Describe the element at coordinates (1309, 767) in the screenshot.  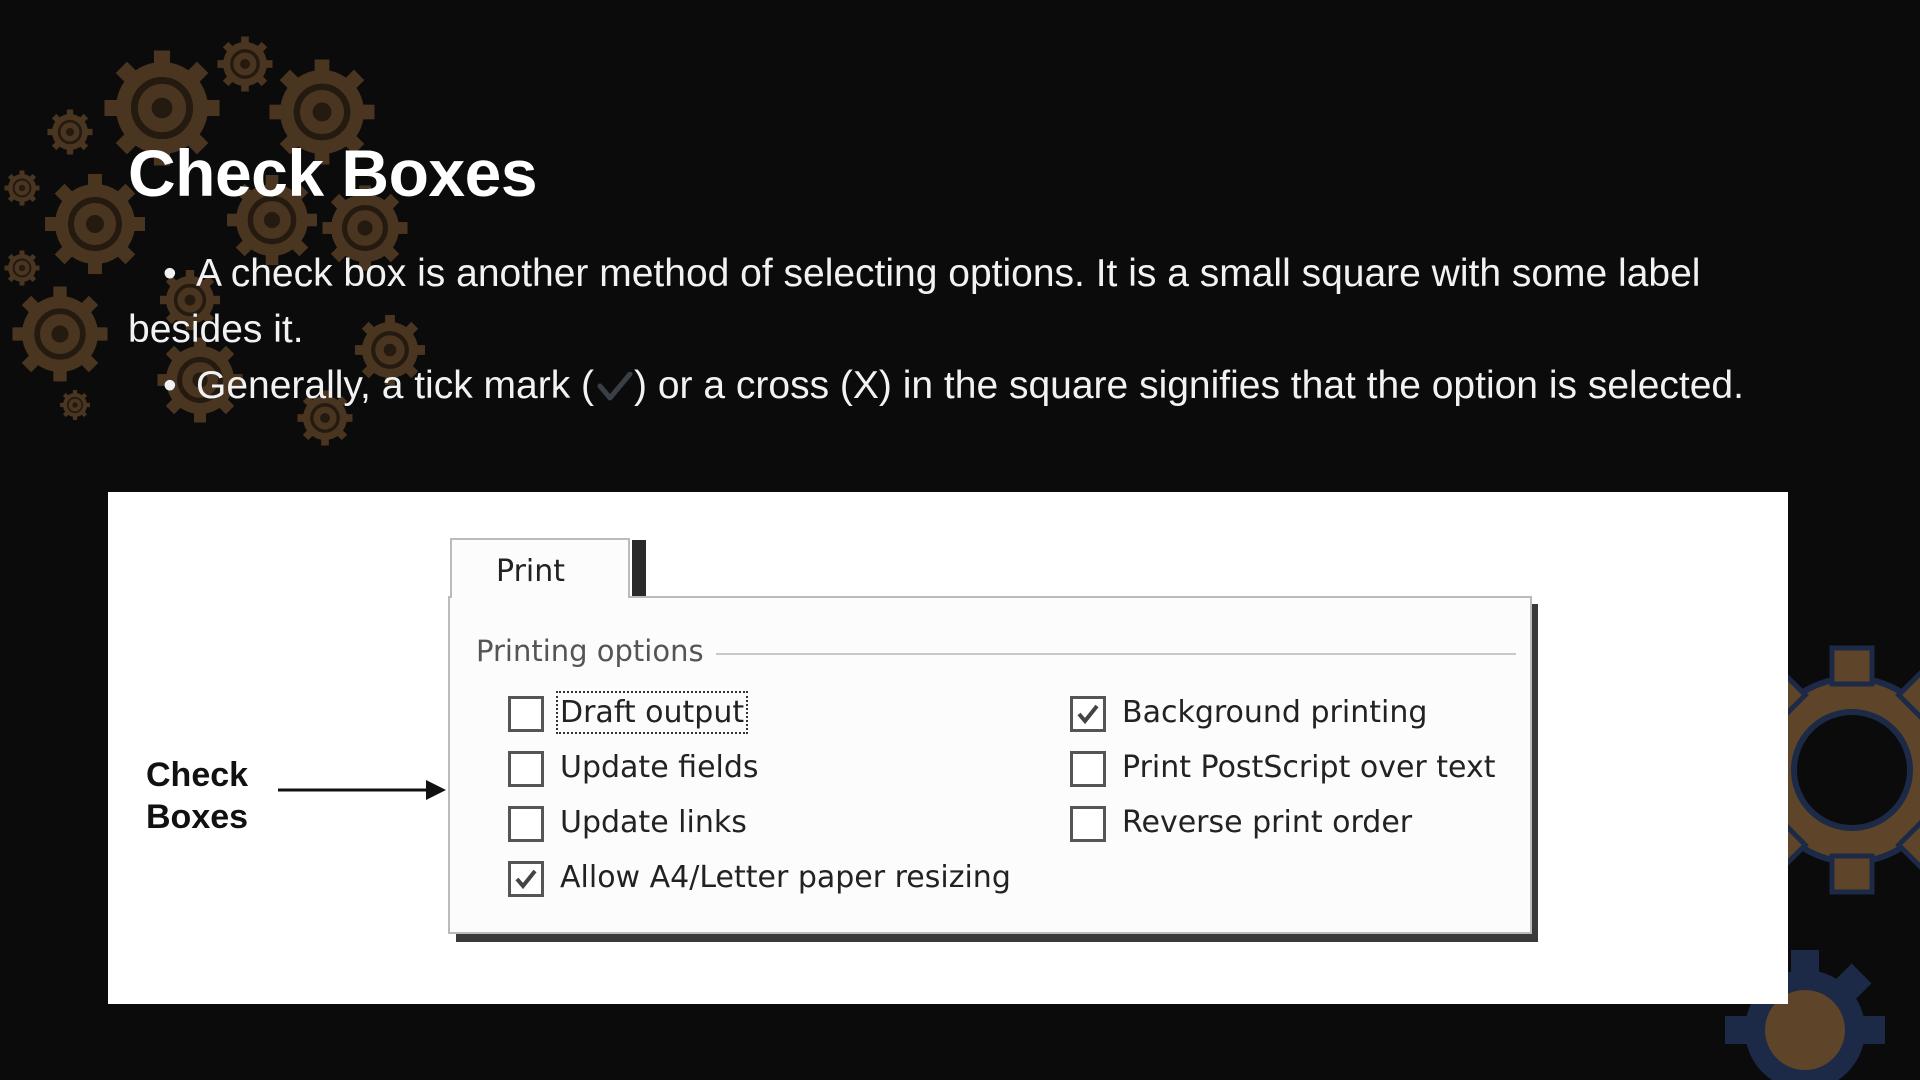
I see `print-postscript-over-text-label: Print PostScript over text` at that location.